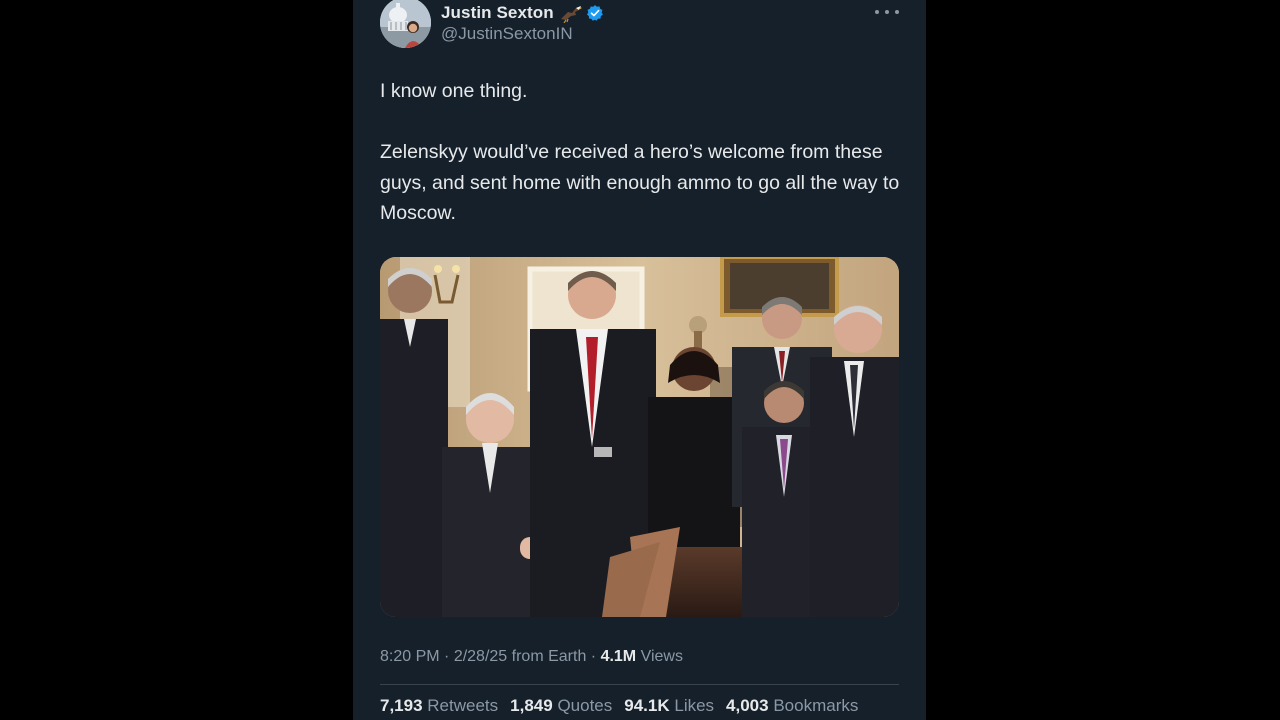 The height and width of the screenshot is (720, 1280). I want to click on tweet-source: from Earth, so click(547, 656).